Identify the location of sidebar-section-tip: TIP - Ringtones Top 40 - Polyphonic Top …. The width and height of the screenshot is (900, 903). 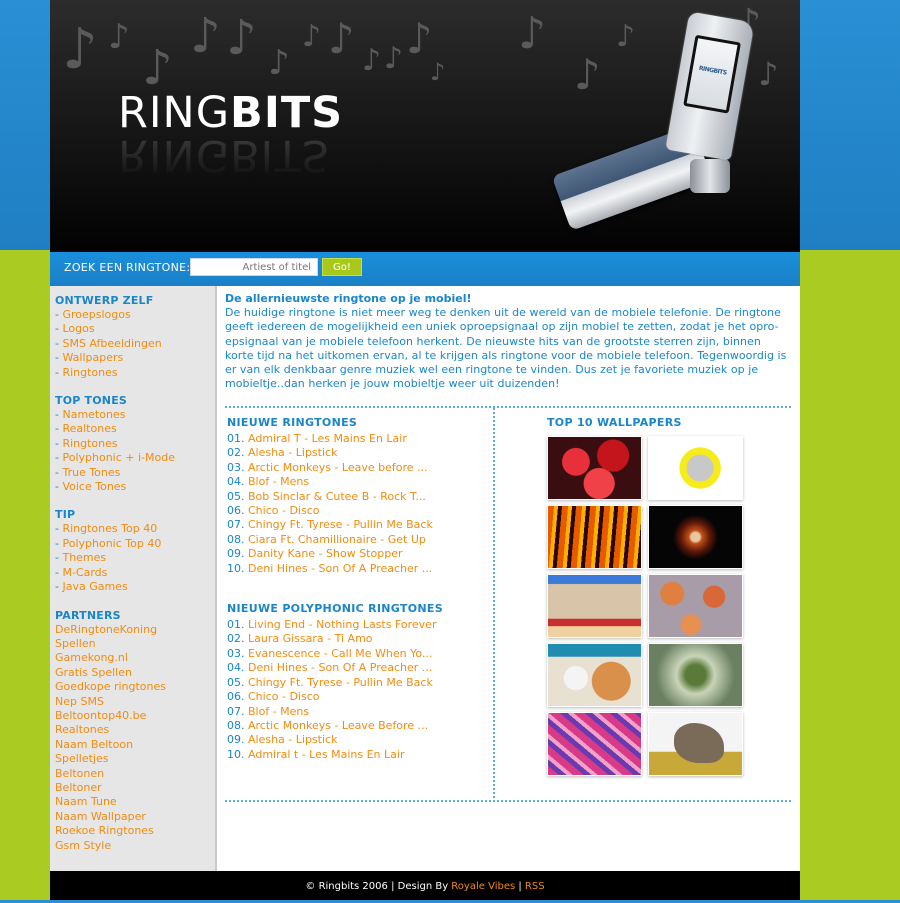
(135, 551).